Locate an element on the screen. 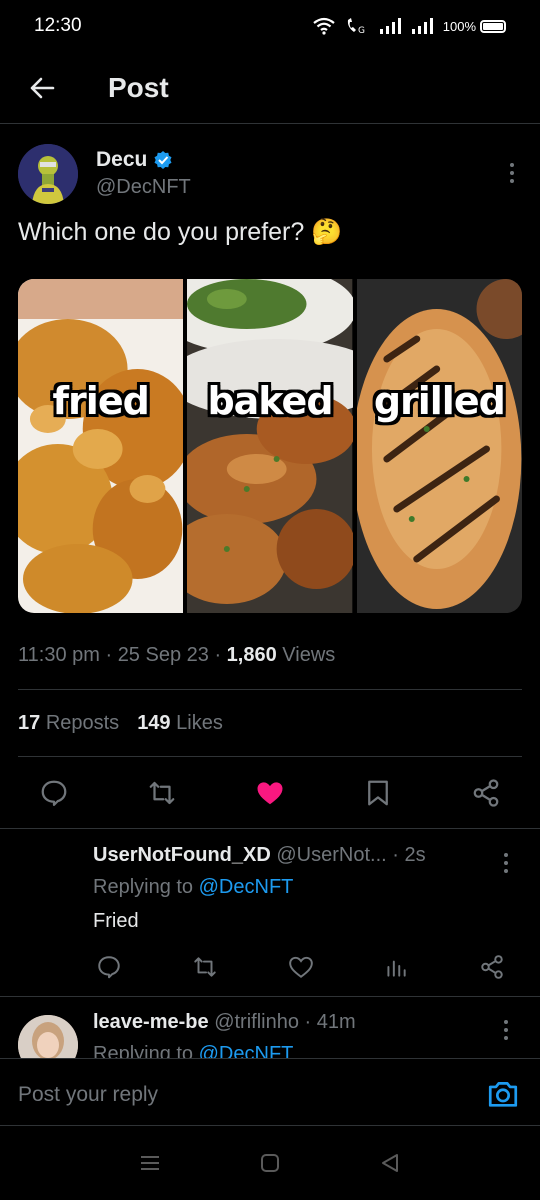 Image resolution: width=540 pixels, height=1200 pixels. battery-percent: 100% is located at coordinates (459, 26).